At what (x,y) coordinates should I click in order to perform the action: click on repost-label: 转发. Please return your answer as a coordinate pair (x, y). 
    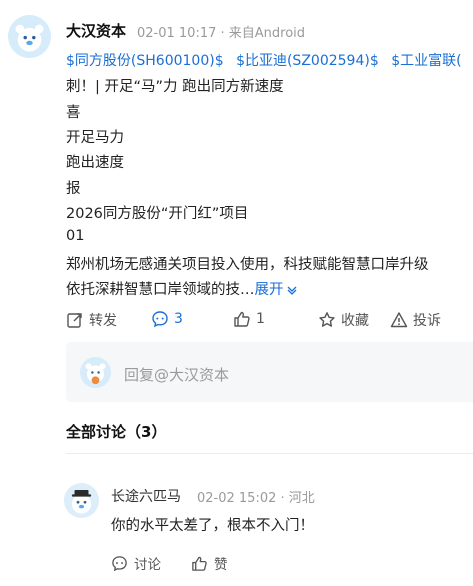
    Looking at the image, I should click on (103, 321).